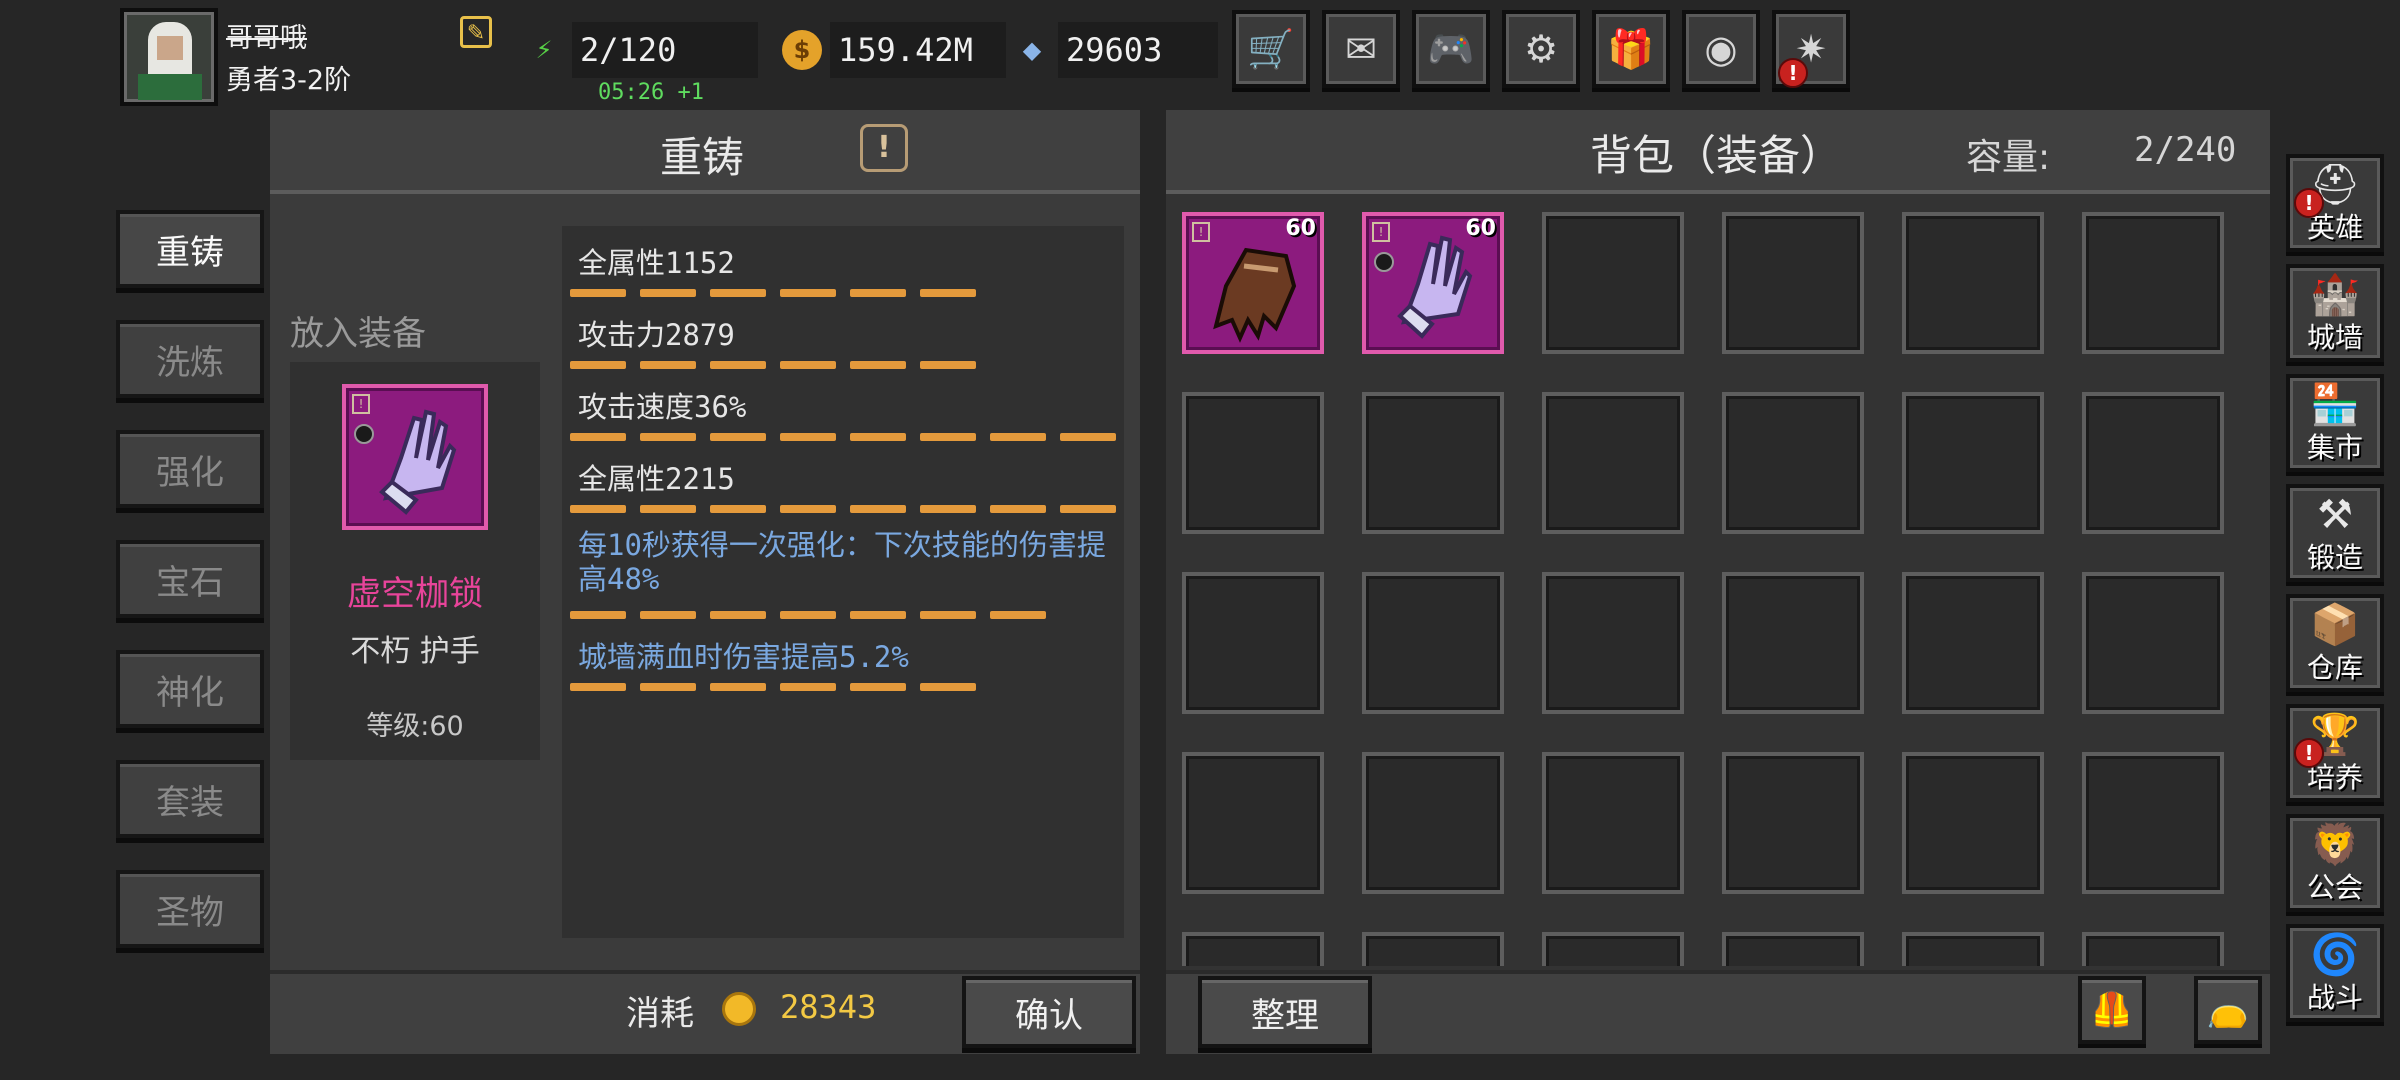  Describe the element at coordinates (1255, 295) in the screenshot. I see `brown-gauntlet-icon` at that location.